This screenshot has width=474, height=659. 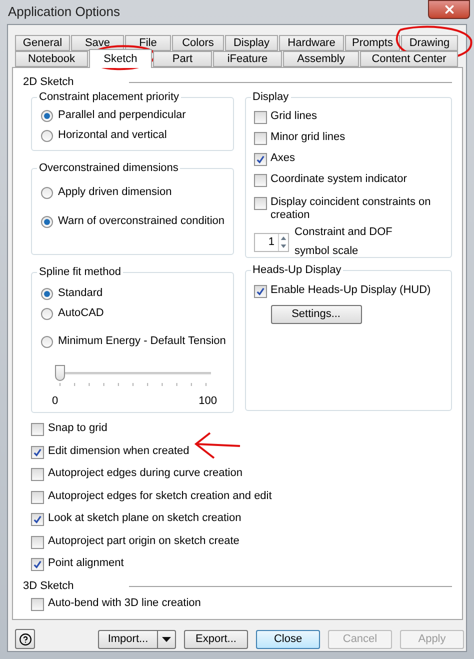 I want to click on caret-icon, so click(x=166, y=639).